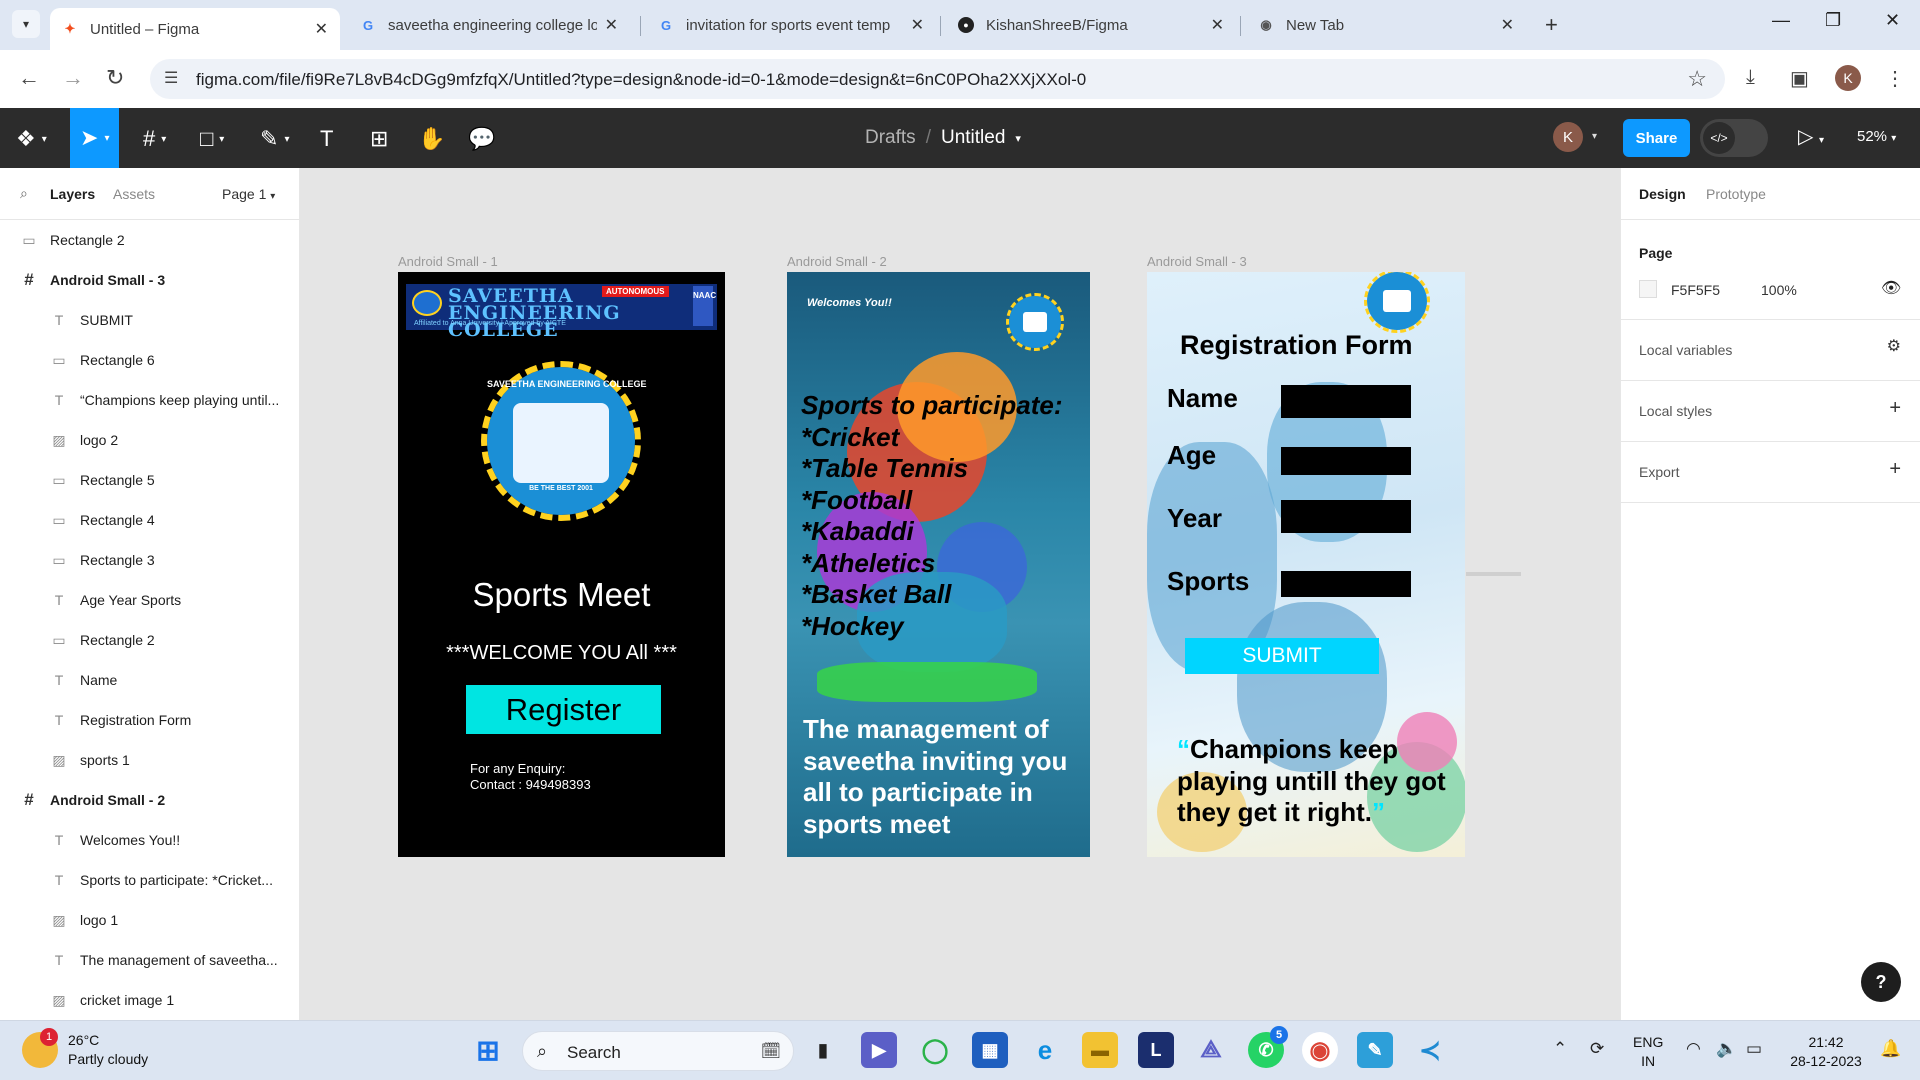  What do you see at coordinates (31, 139) in the screenshot?
I see `figma-main-menu-icon: ❖ ▾` at bounding box center [31, 139].